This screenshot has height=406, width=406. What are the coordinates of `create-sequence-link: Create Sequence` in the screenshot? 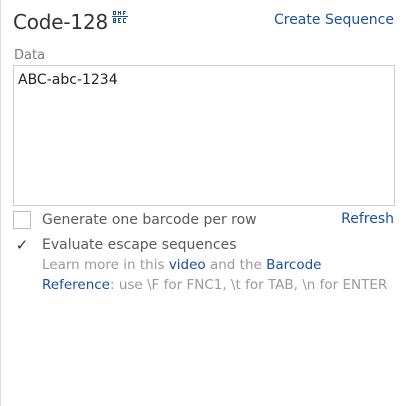 It's located at (334, 20).